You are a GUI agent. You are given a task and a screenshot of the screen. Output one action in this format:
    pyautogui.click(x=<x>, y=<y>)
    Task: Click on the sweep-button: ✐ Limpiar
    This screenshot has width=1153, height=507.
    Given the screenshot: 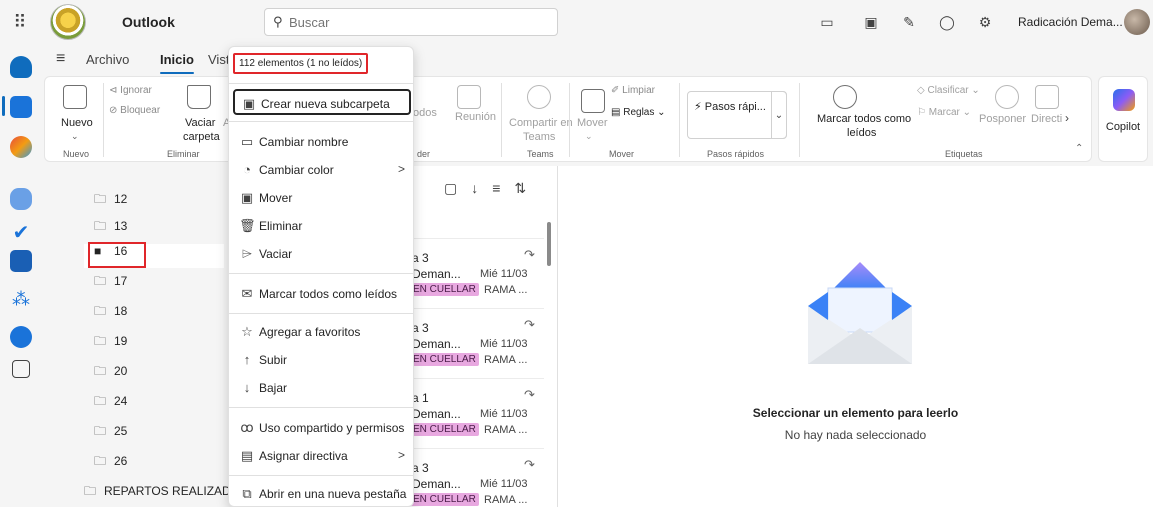 What is the action you would take?
    pyautogui.click(x=633, y=90)
    